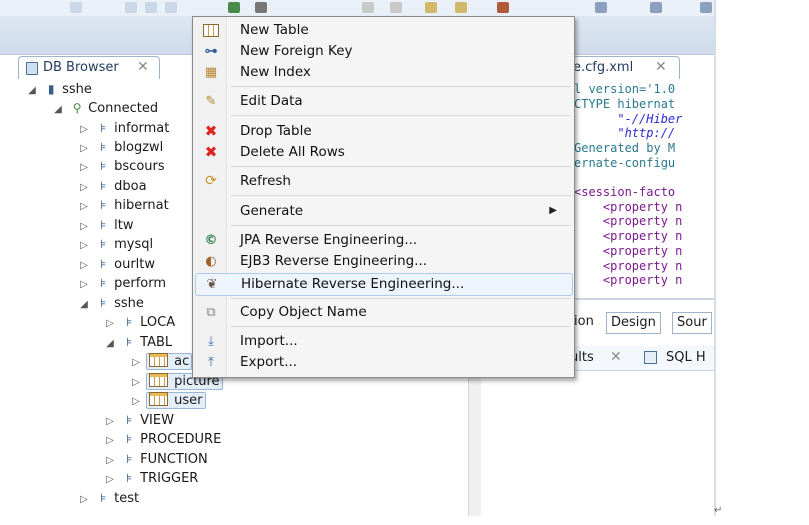 The image size is (809, 525). What do you see at coordinates (633, 323) in the screenshot?
I see `tab-design: Design` at bounding box center [633, 323].